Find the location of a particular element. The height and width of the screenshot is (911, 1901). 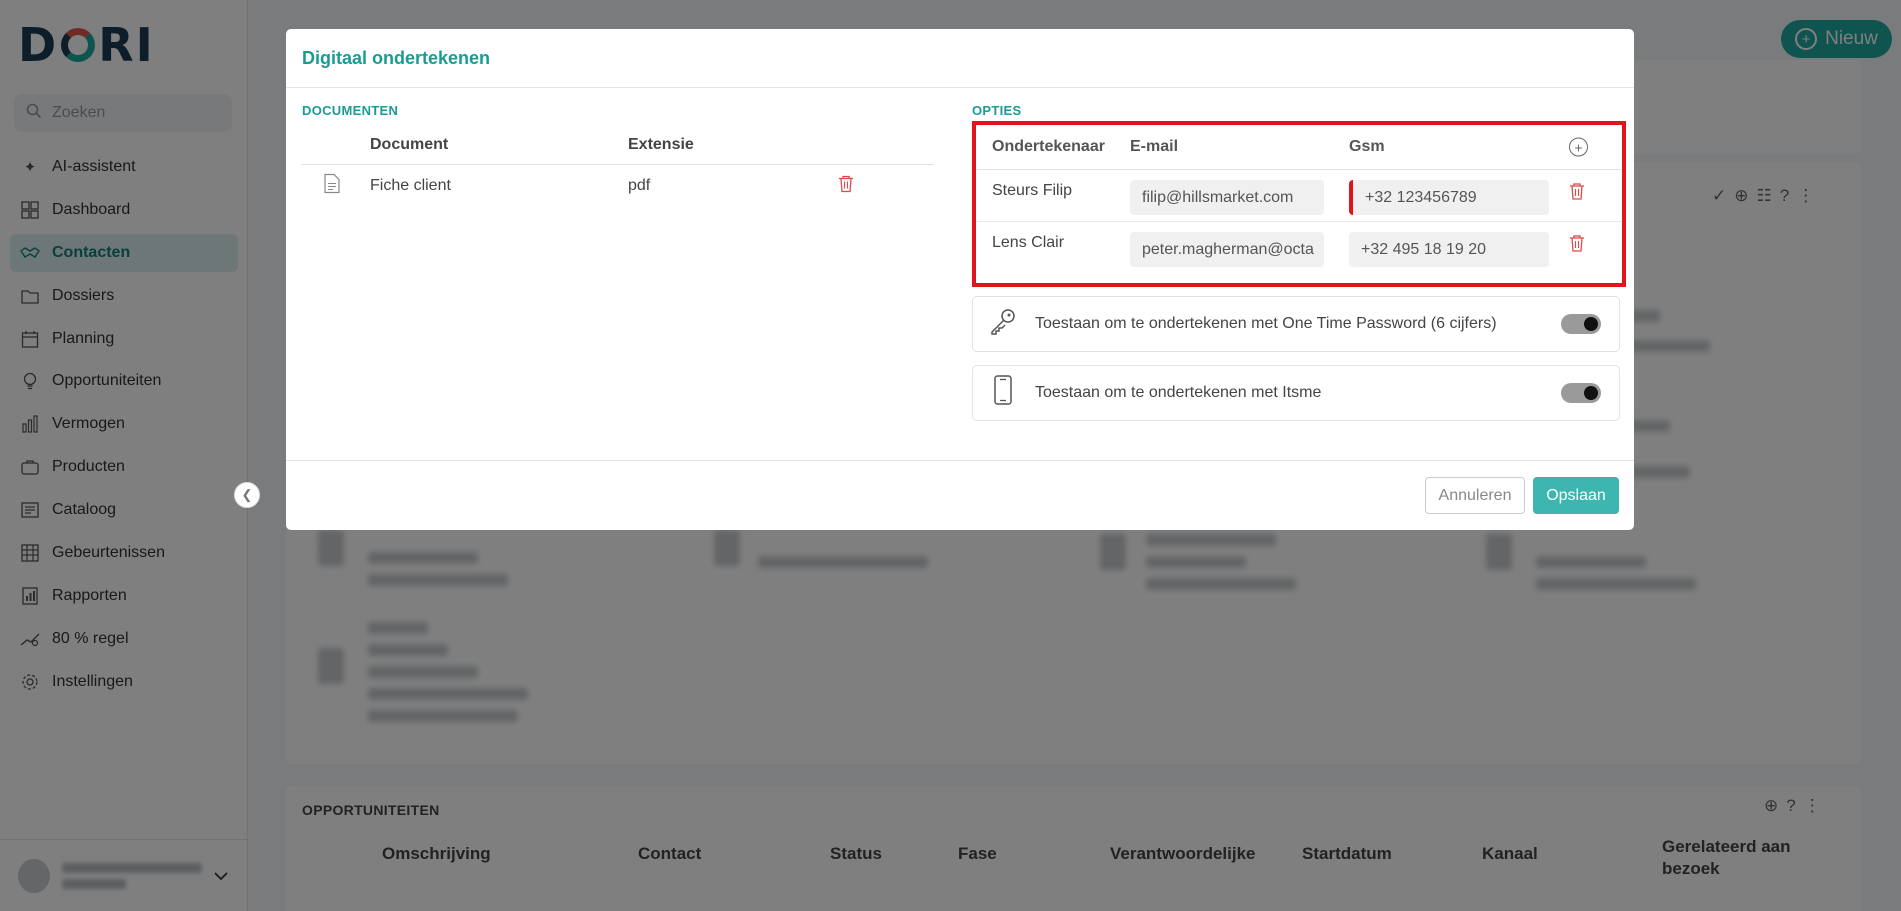

document-name: Fiche client is located at coordinates (410, 185).